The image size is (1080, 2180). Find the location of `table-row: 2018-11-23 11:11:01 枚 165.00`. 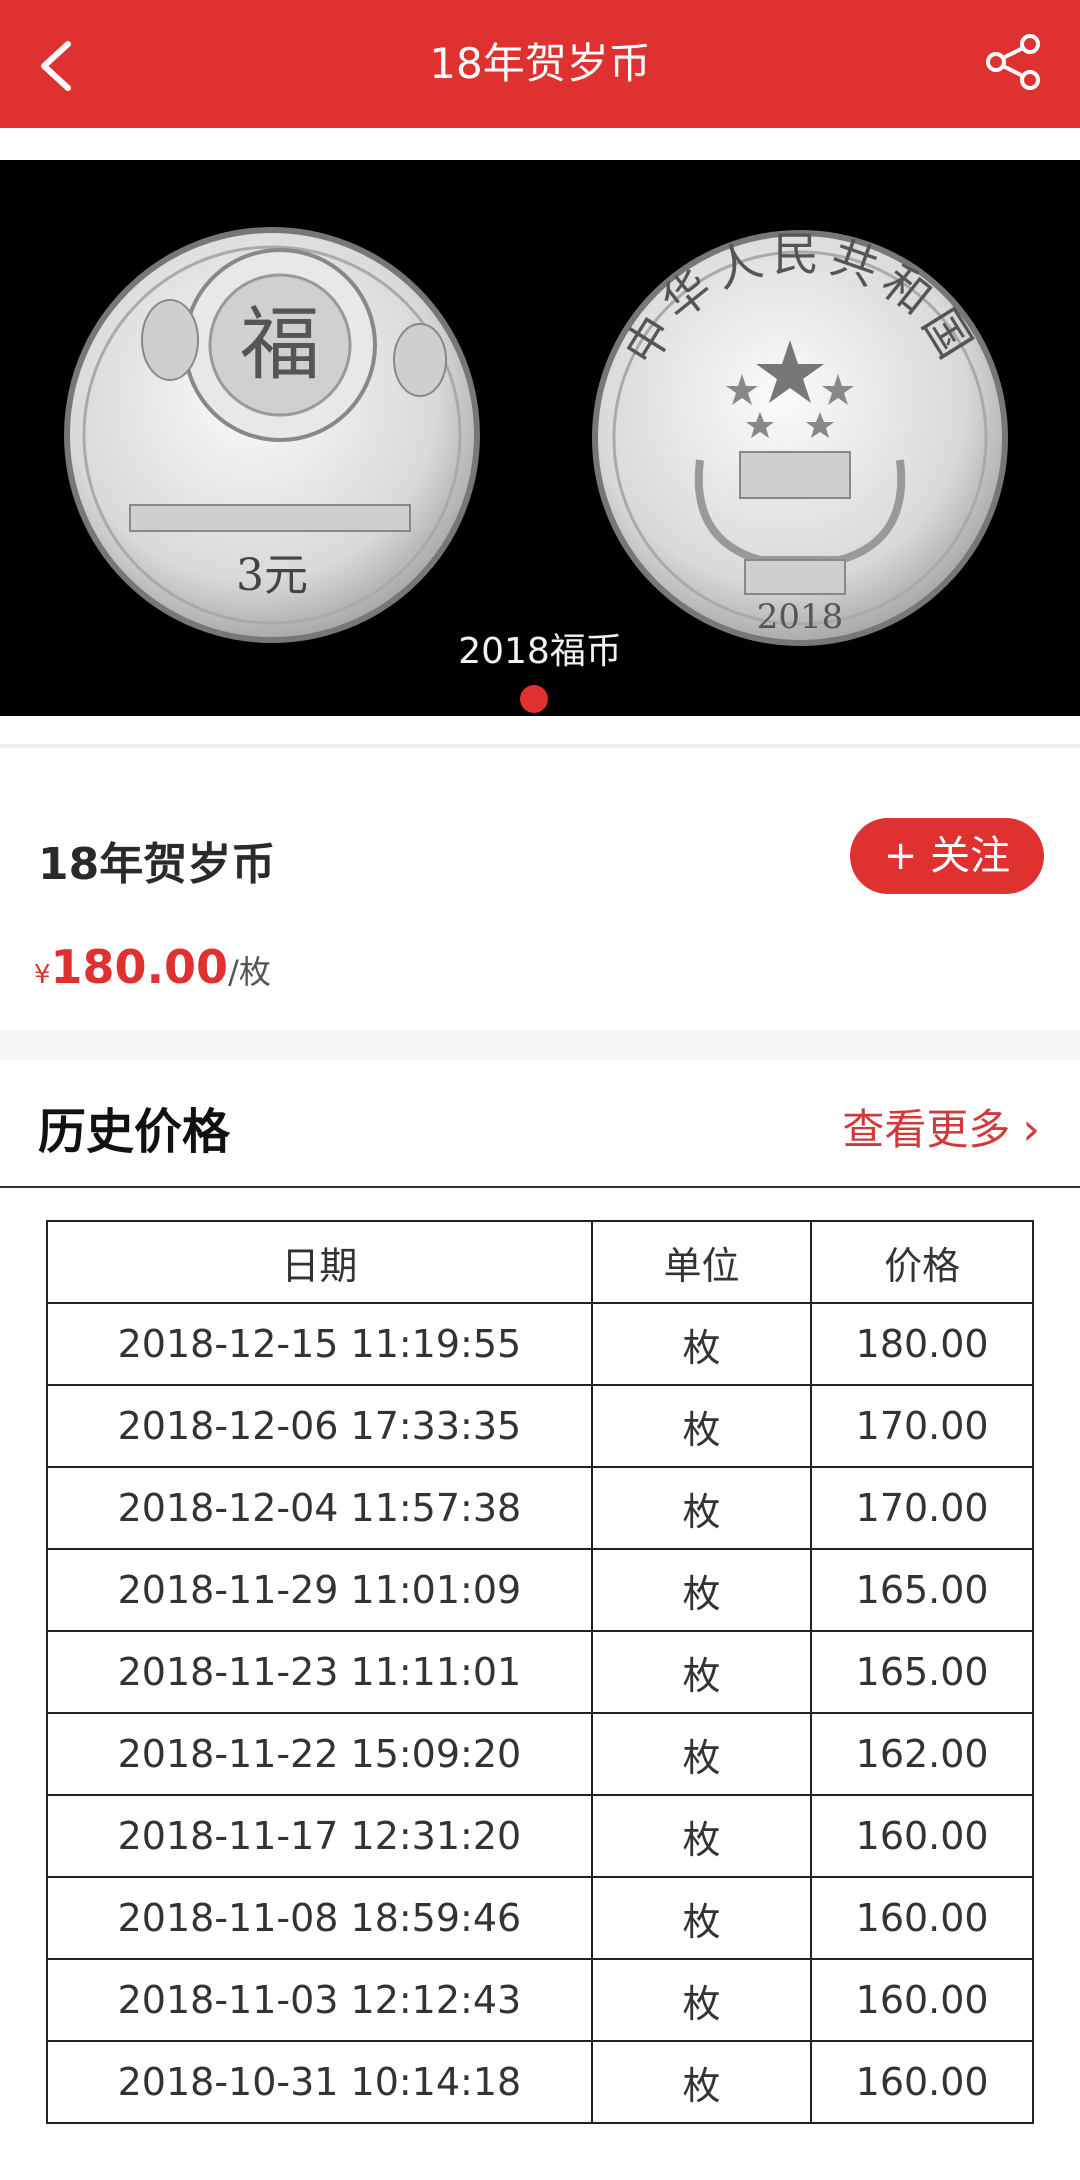

table-row: 2018-11-23 11:11:01 枚 165.00 is located at coordinates (540, 1672).